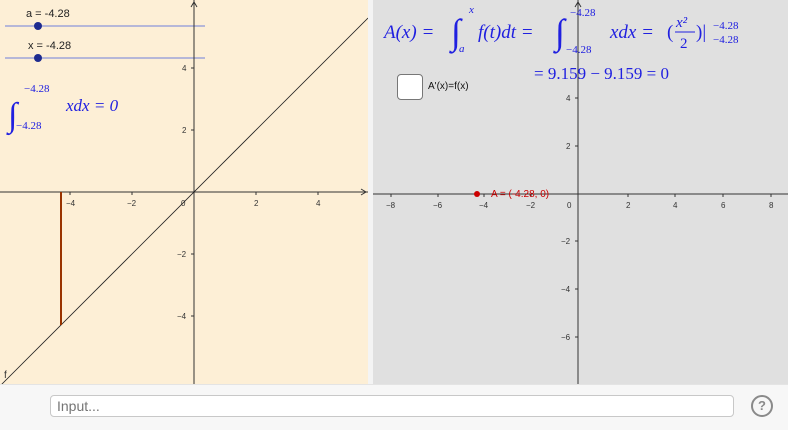 This screenshot has height=430, width=788. Describe the element at coordinates (92, 105) in the screenshot. I see `integral-body: xdx = 0` at that location.